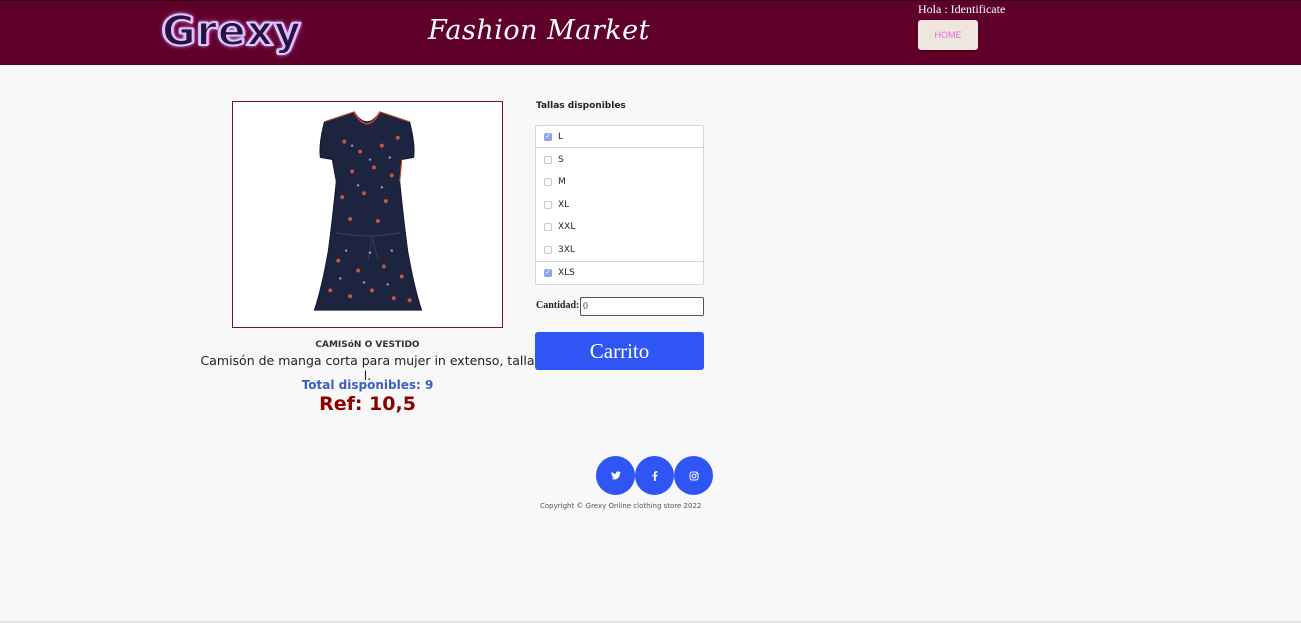 This screenshot has width=1301, height=623. I want to click on instagram-button, so click(693, 475).